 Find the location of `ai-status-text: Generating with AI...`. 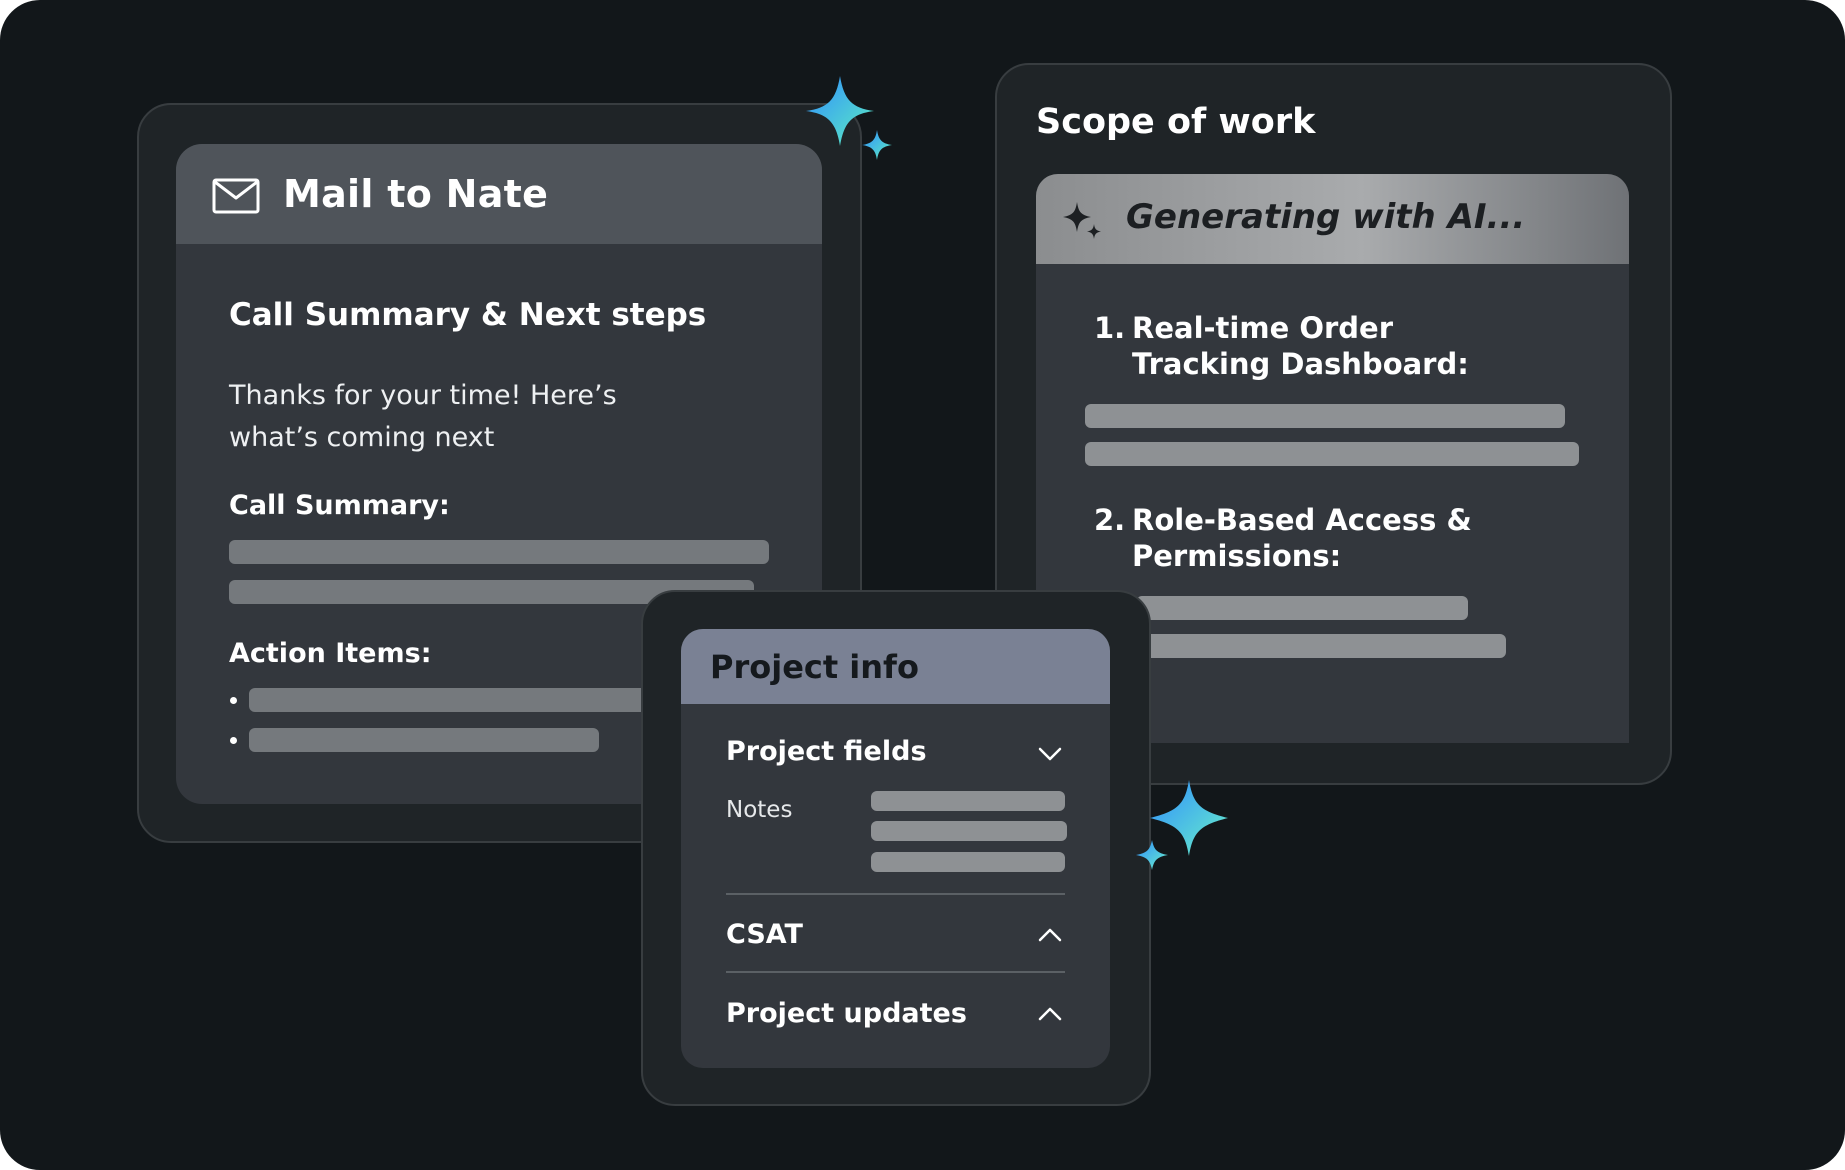

ai-status-text: Generating with AI... is located at coordinates (1326, 217).